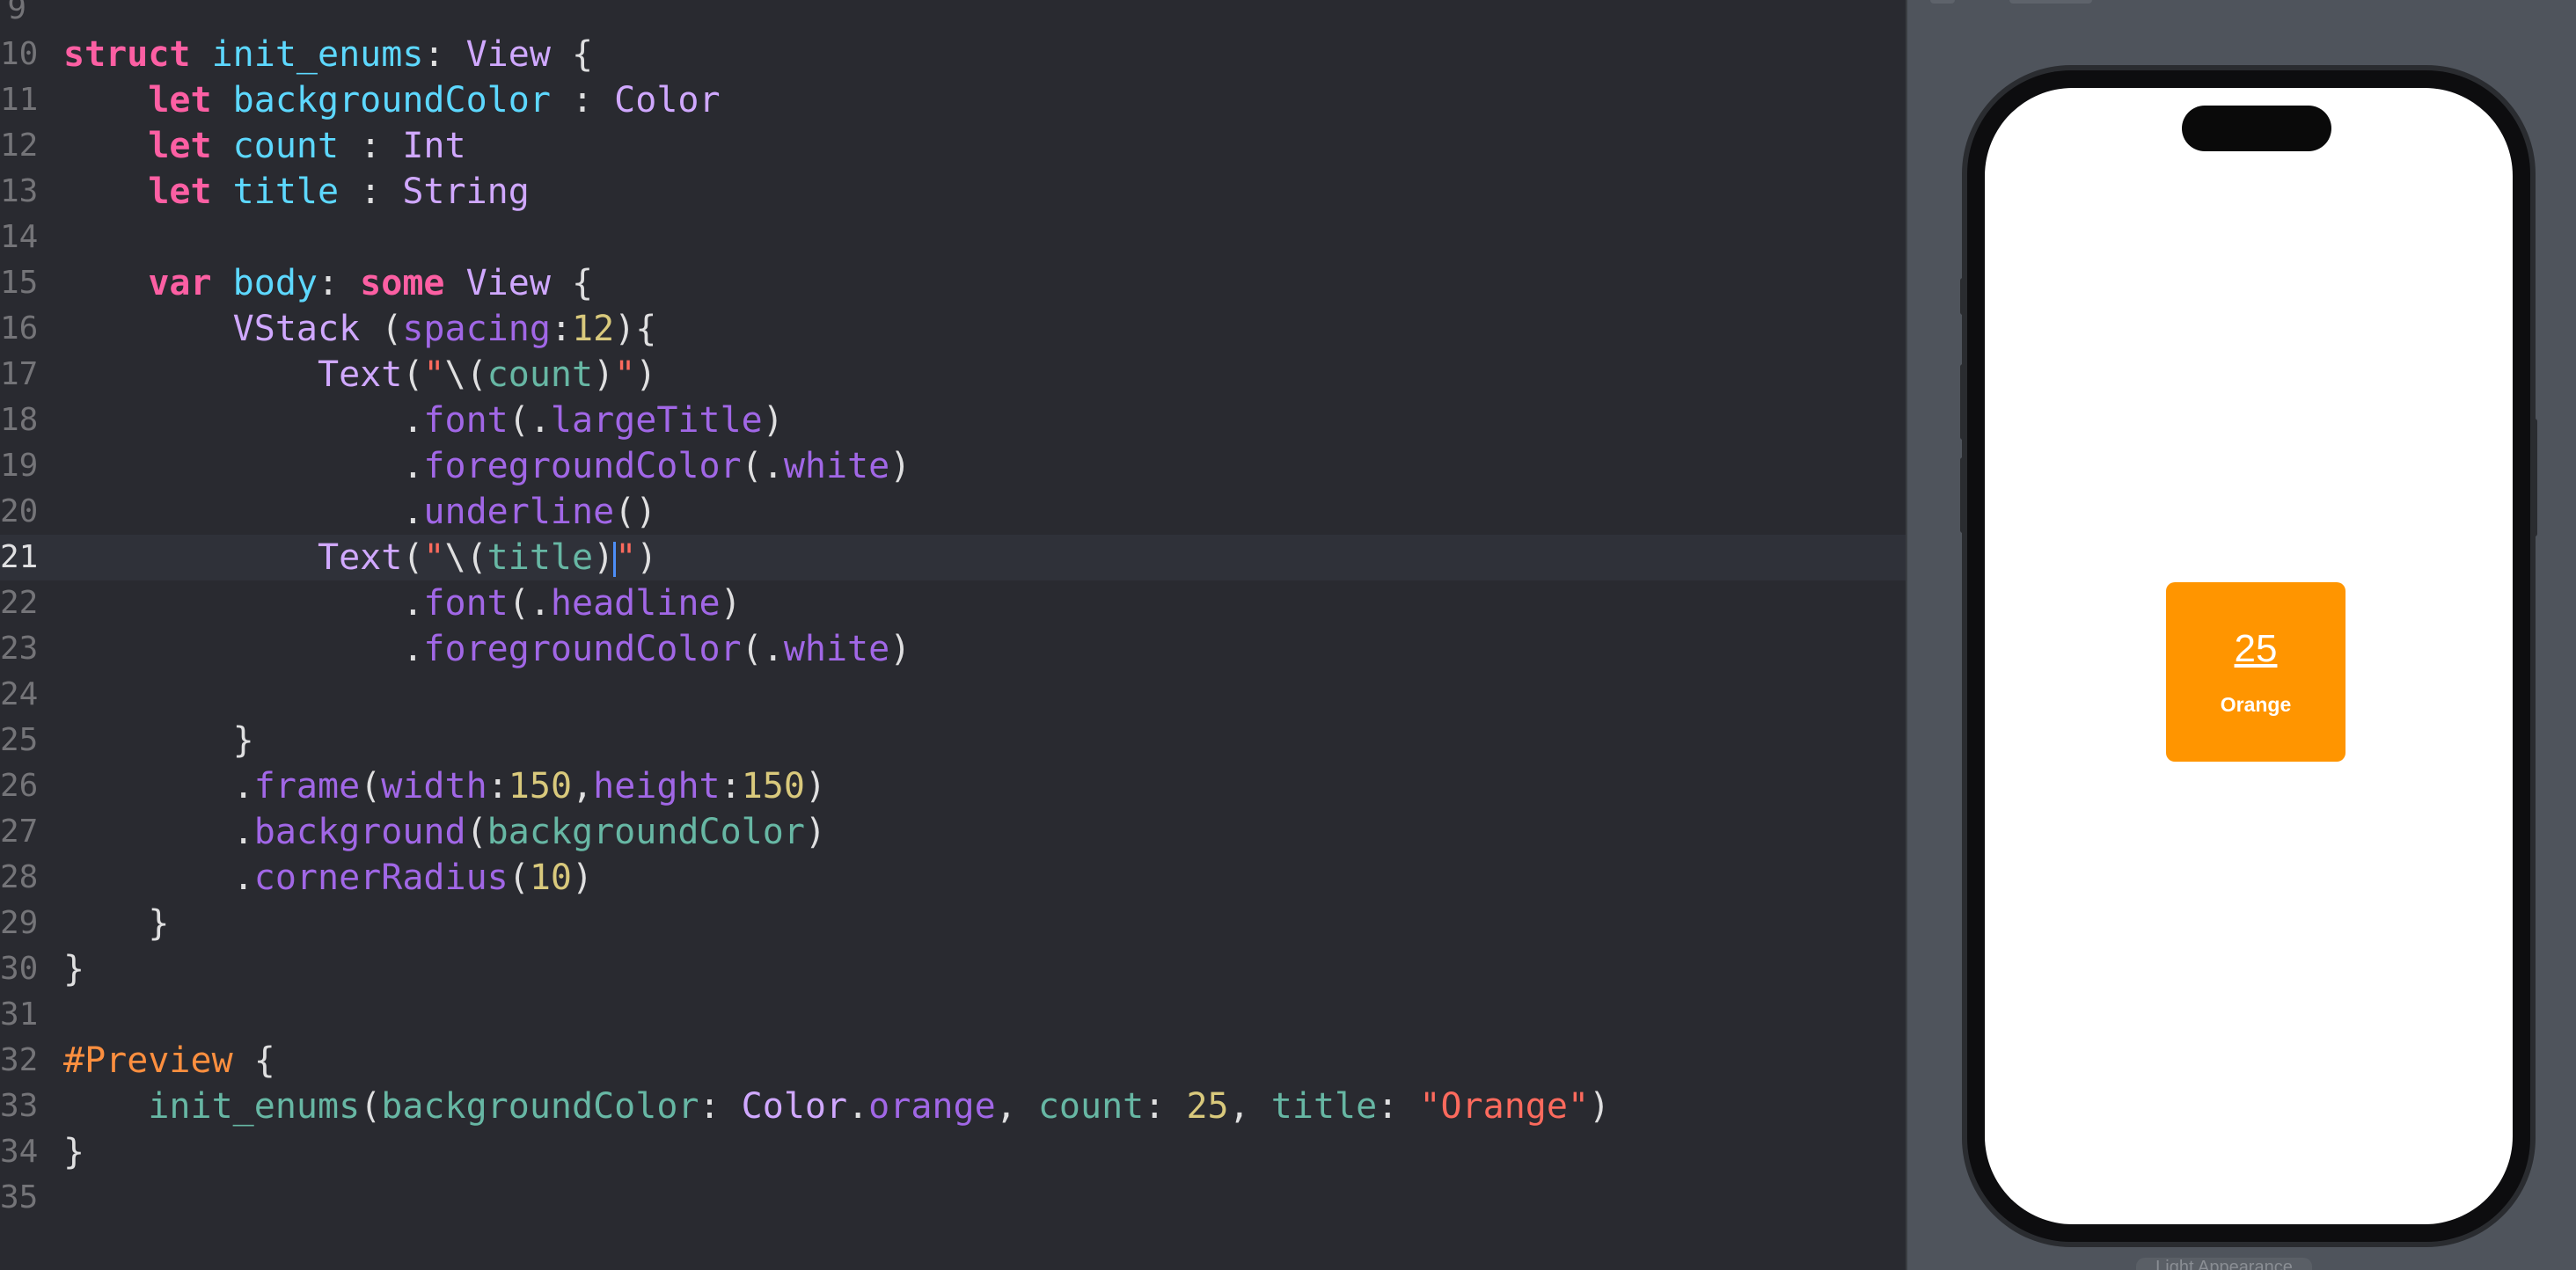  I want to click on code-token: spacing, so click(477, 329).